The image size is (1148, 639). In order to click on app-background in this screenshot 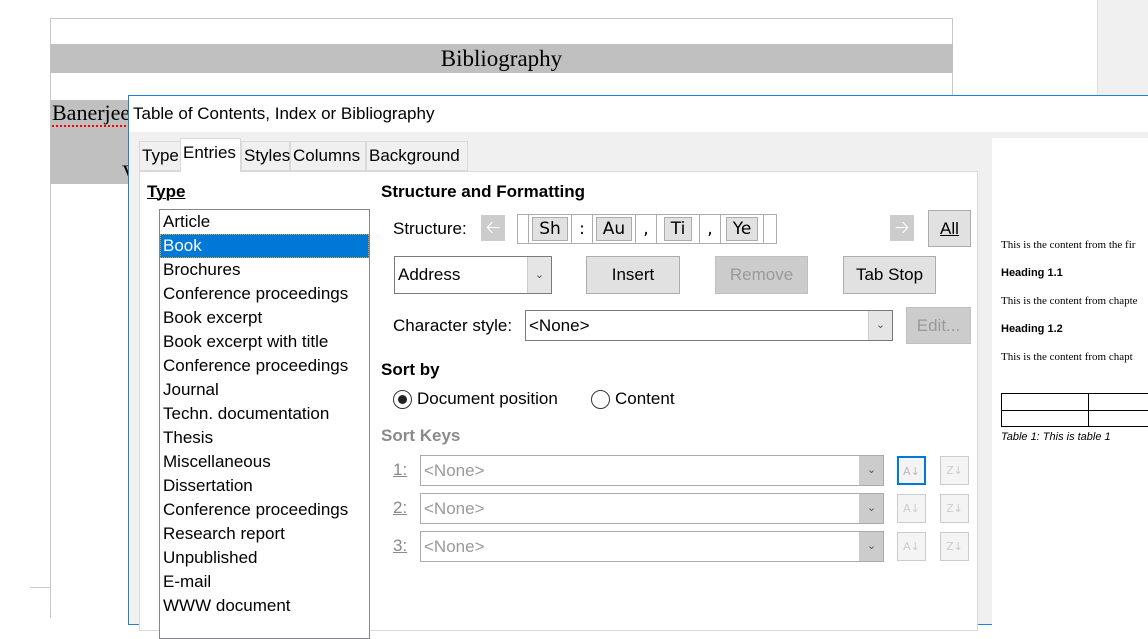, I will do `click(1122, 47)`.